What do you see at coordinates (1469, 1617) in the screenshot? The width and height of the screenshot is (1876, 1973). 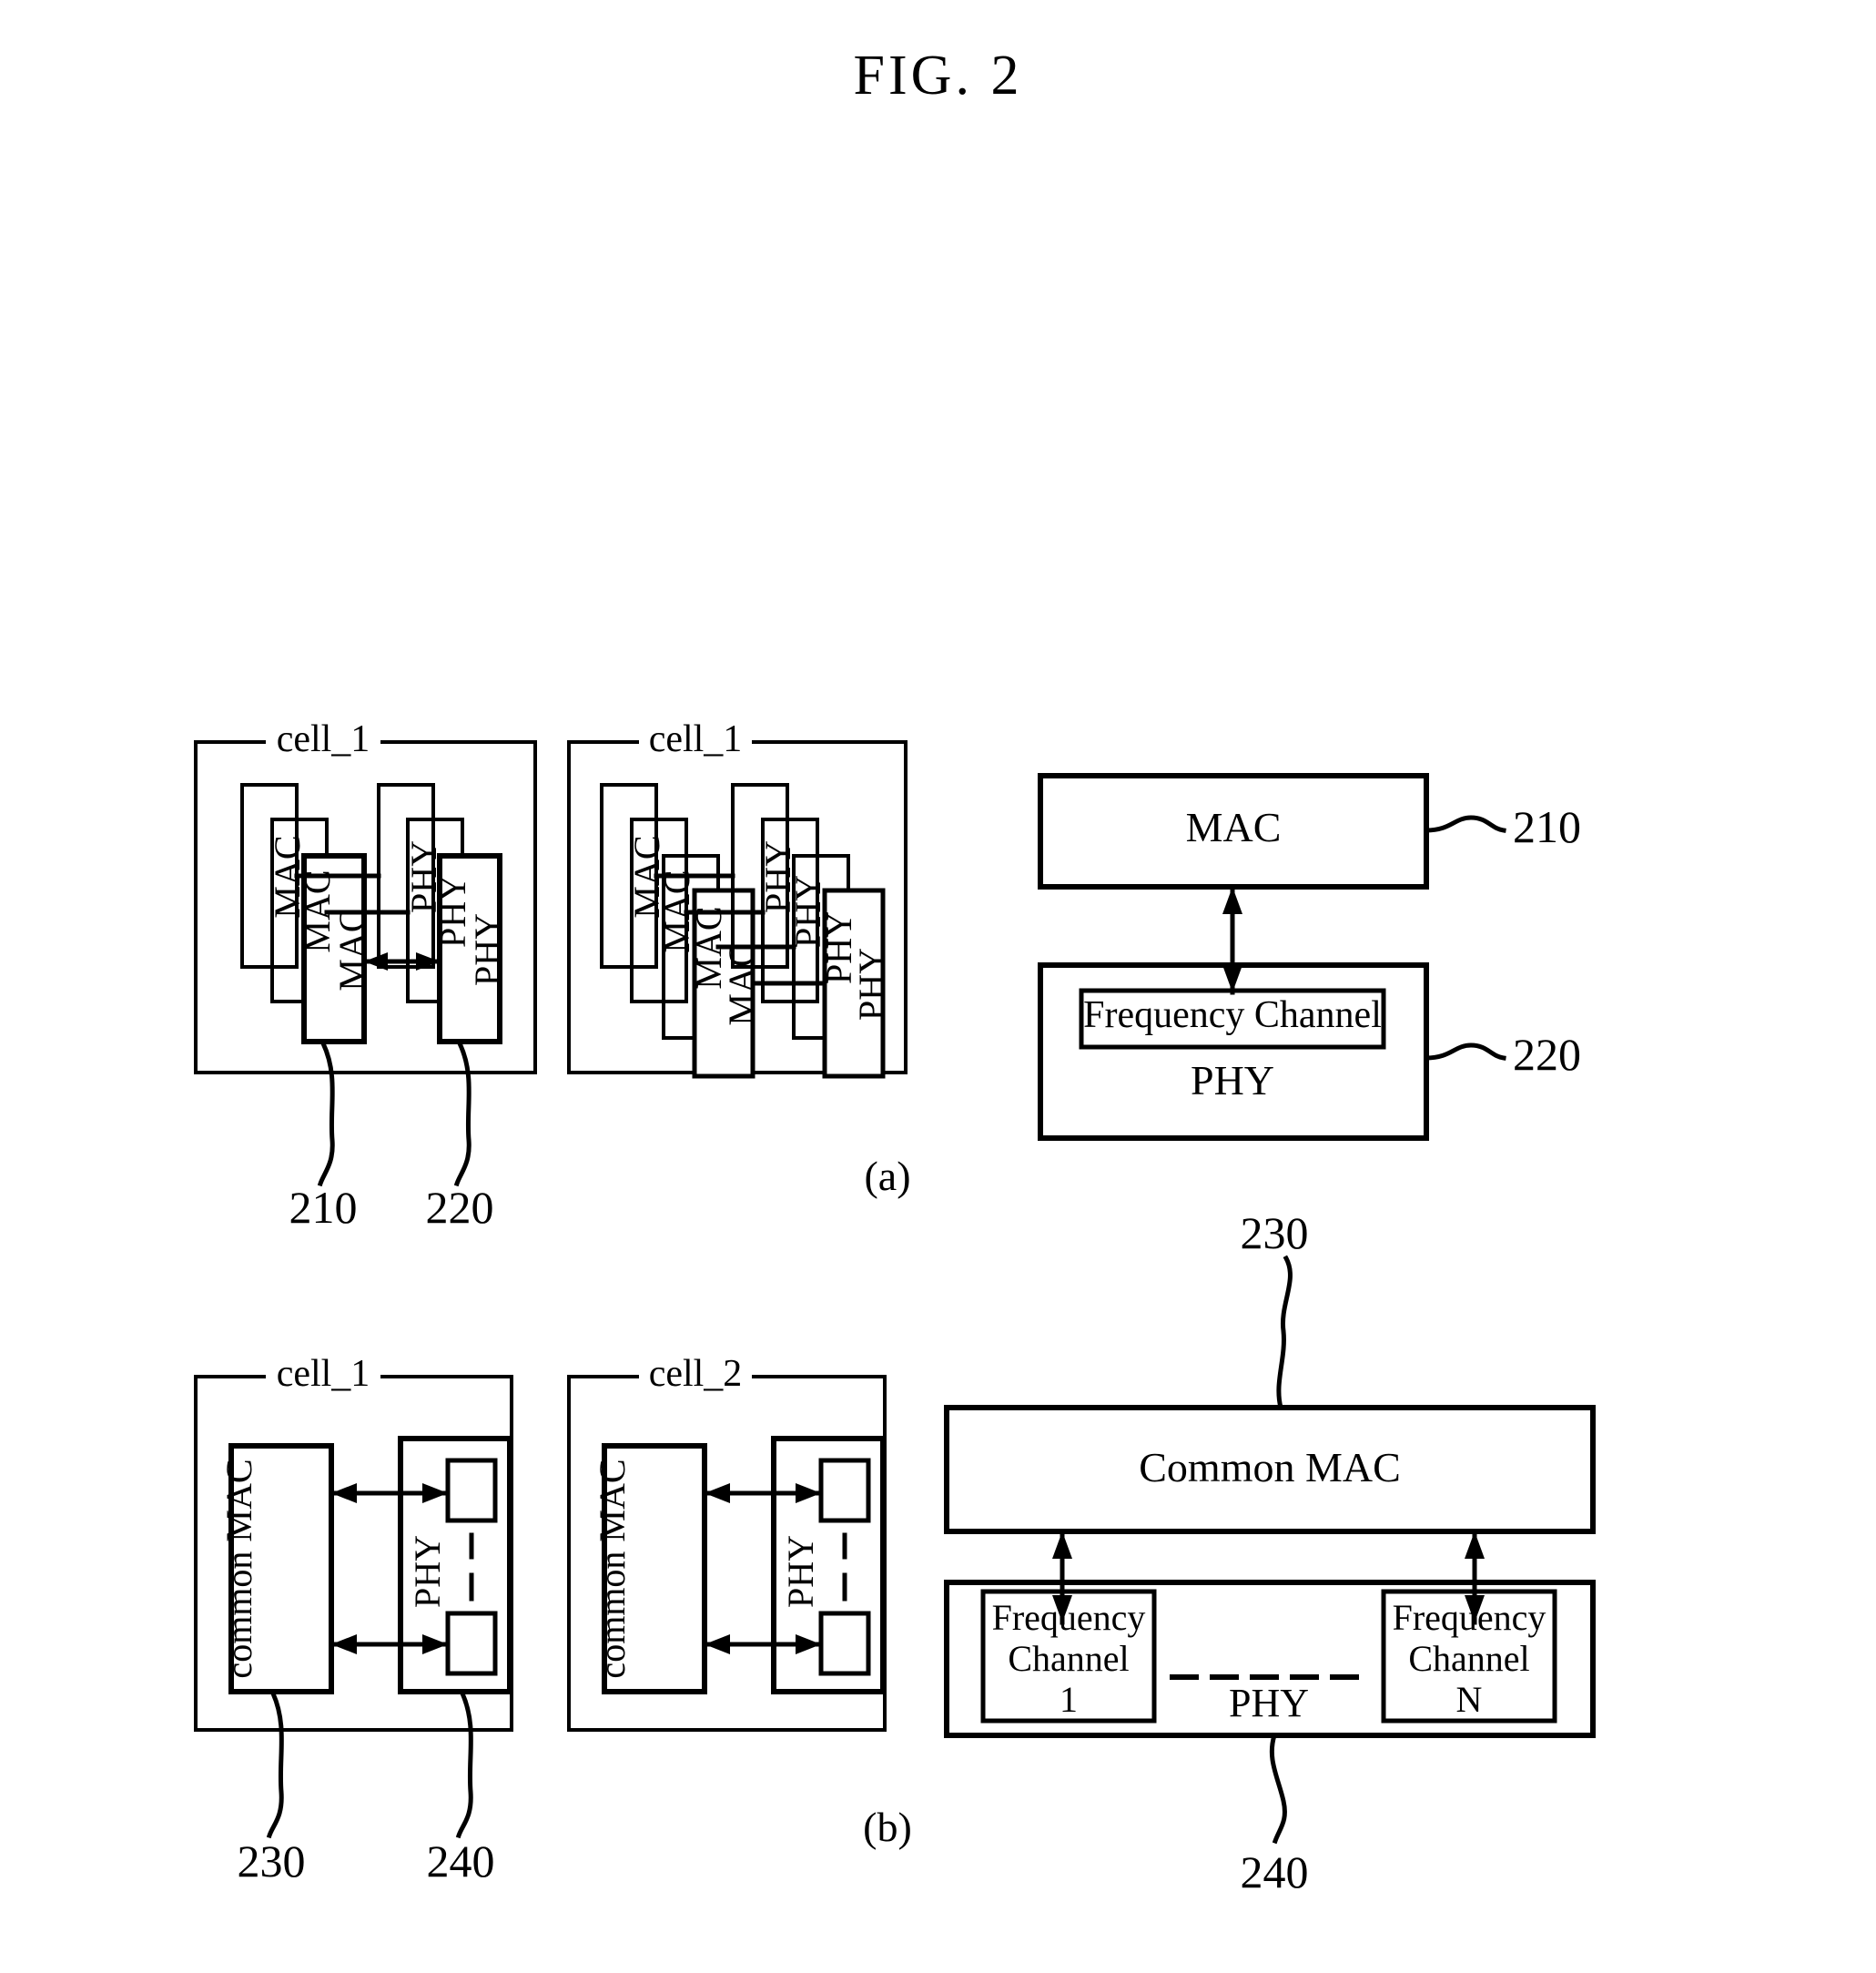 I see `frequency-channel-n-line1: Frequency` at bounding box center [1469, 1617].